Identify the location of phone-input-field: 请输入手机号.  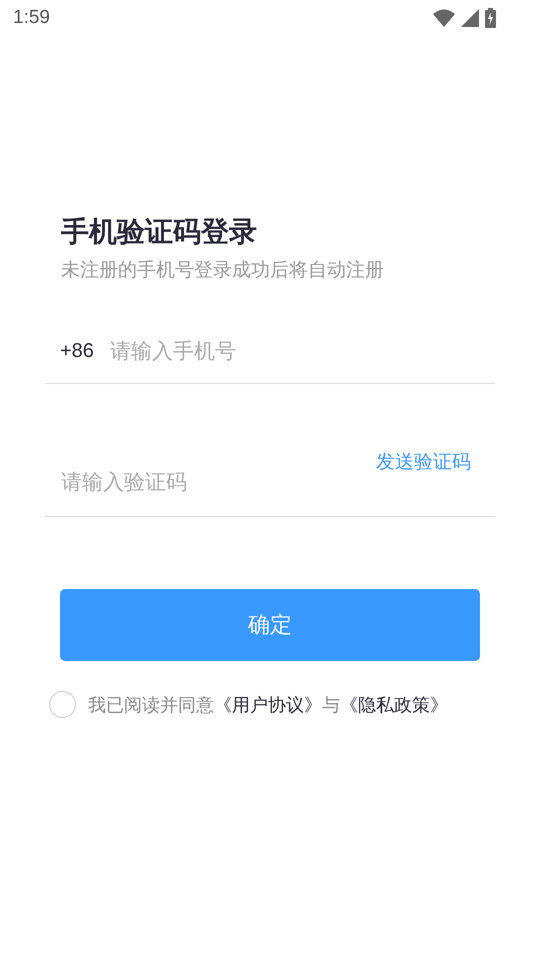
(302, 351).